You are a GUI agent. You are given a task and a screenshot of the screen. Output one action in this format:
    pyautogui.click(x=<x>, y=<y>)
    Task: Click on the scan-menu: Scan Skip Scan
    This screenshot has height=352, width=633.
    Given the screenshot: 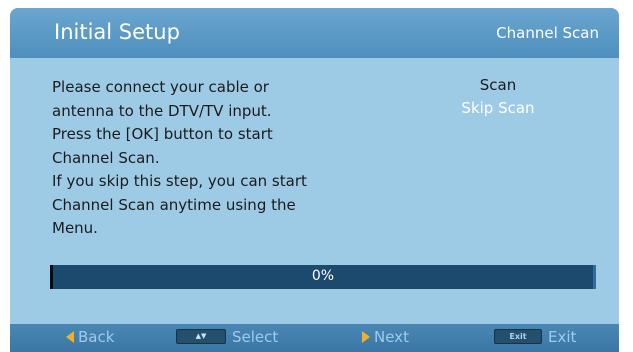 What is the action you would take?
    pyautogui.click(x=498, y=97)
    